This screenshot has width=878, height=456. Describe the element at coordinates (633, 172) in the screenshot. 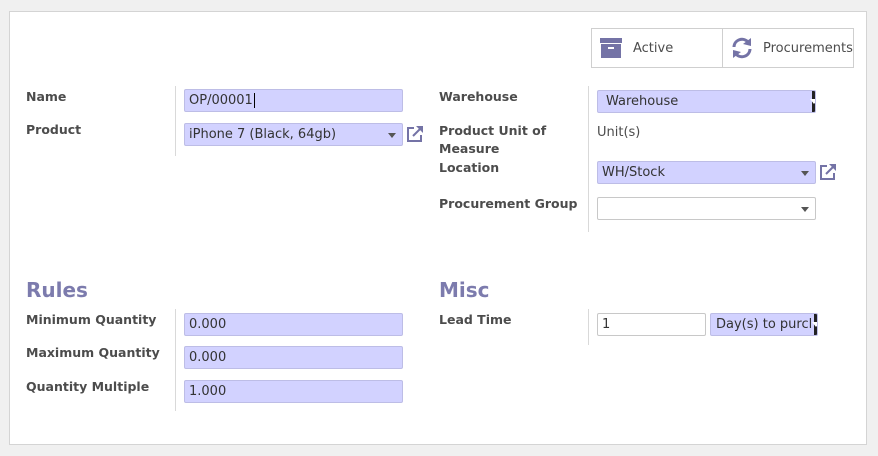

I see `location-select-value: WH/Stock` at that location.